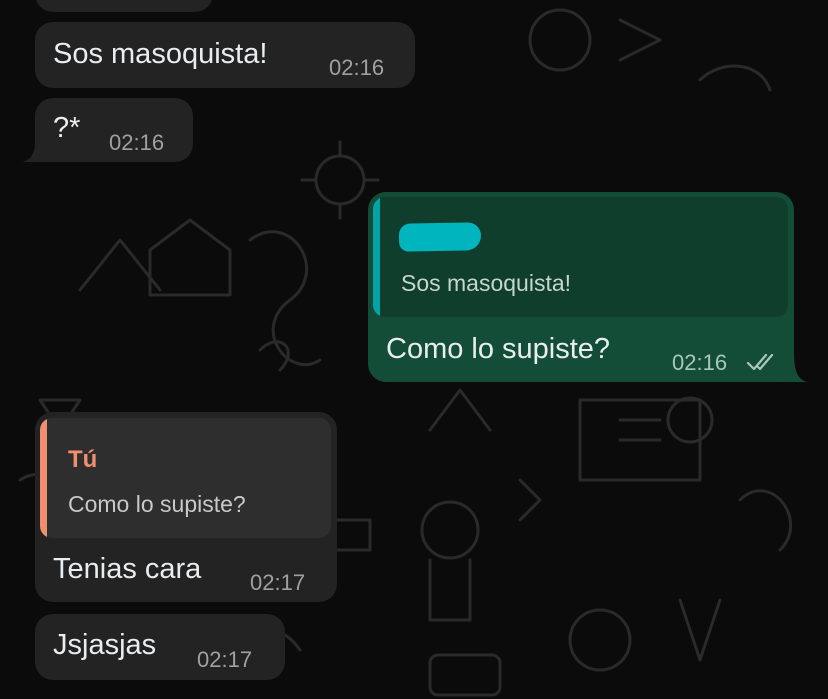 The height and width of the screenshot is (699, 828). I want to click on message-text: Sos masoquista!, so click(160, 54).